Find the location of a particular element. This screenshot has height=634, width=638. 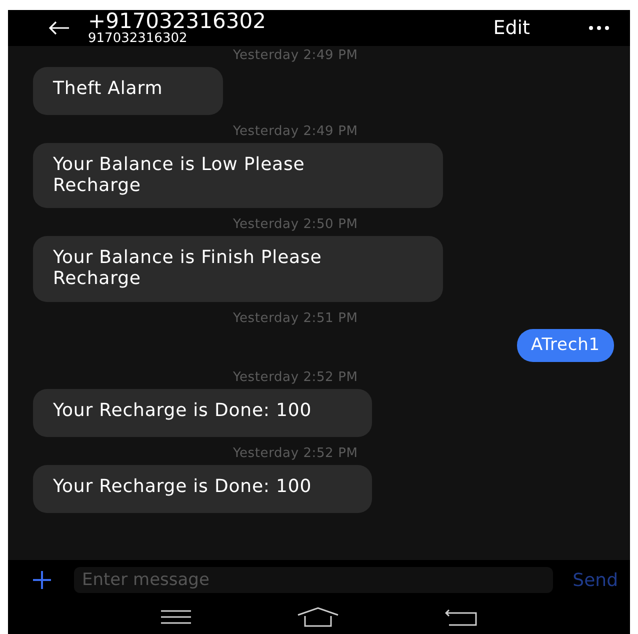

message-timestamp: Yesterday 2:51 PM is located at coordinates (295, 318).